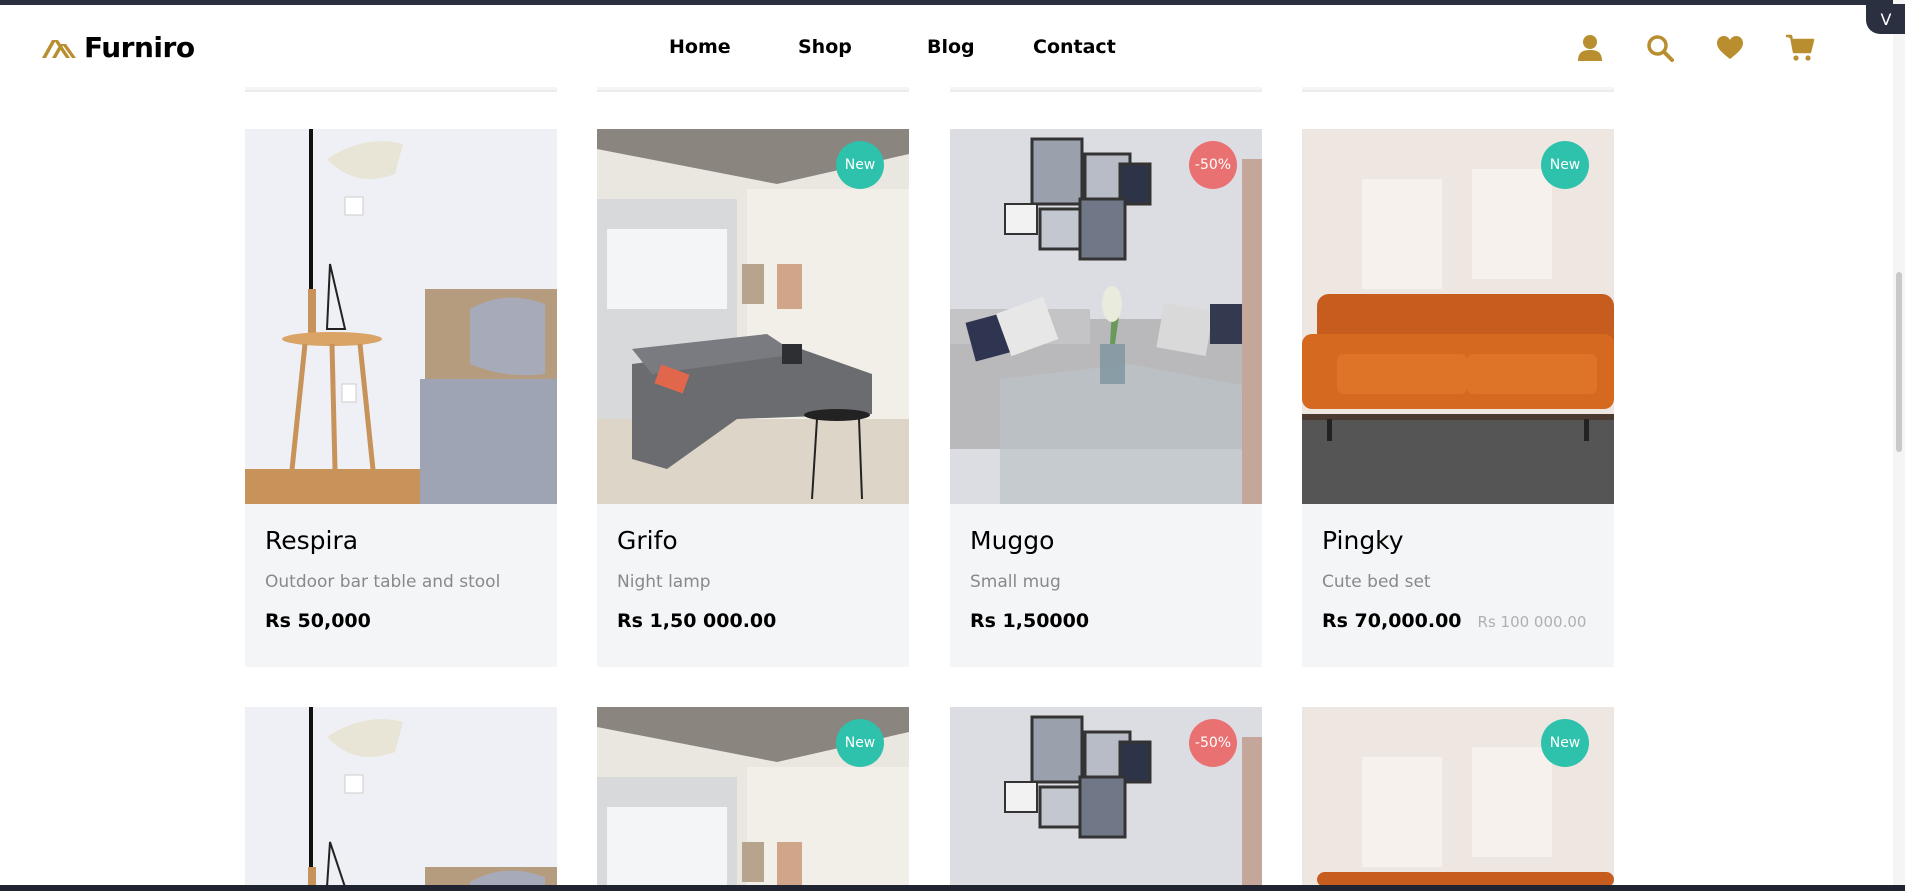  Describe the element at coordinates (1800, 48) in the screenshot. I see `cart-icon` at that location.